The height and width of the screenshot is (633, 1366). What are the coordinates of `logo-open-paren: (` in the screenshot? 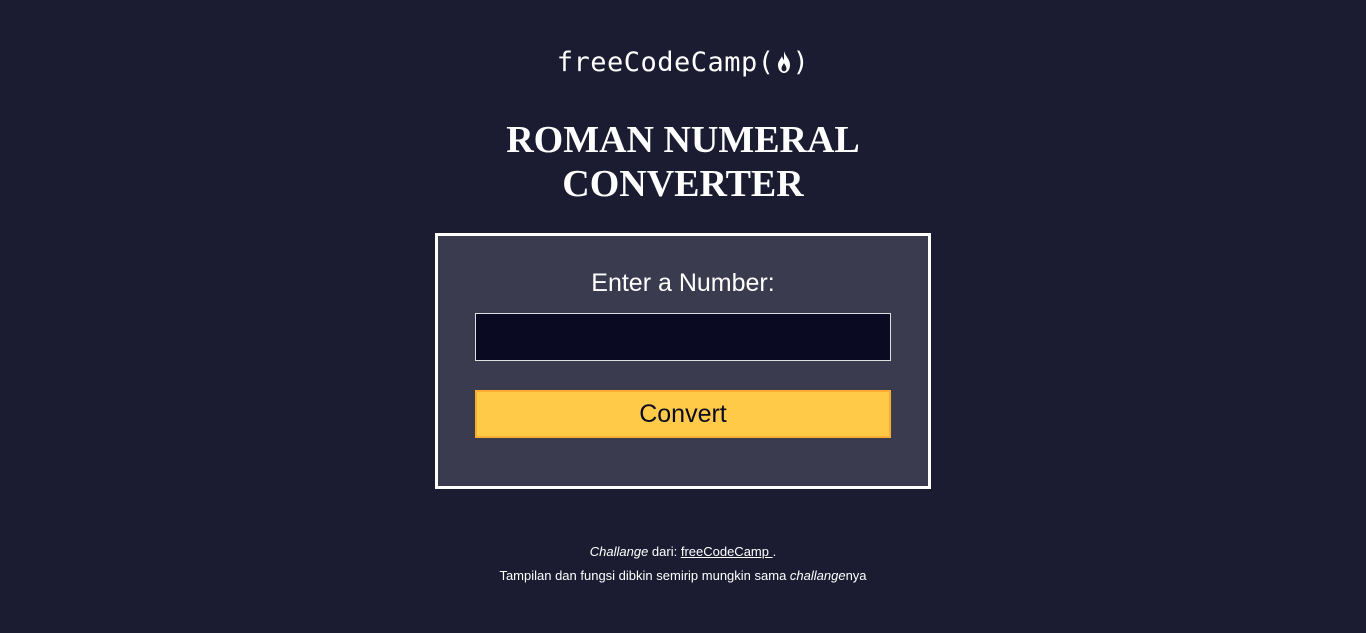 It's located at (766, 62).